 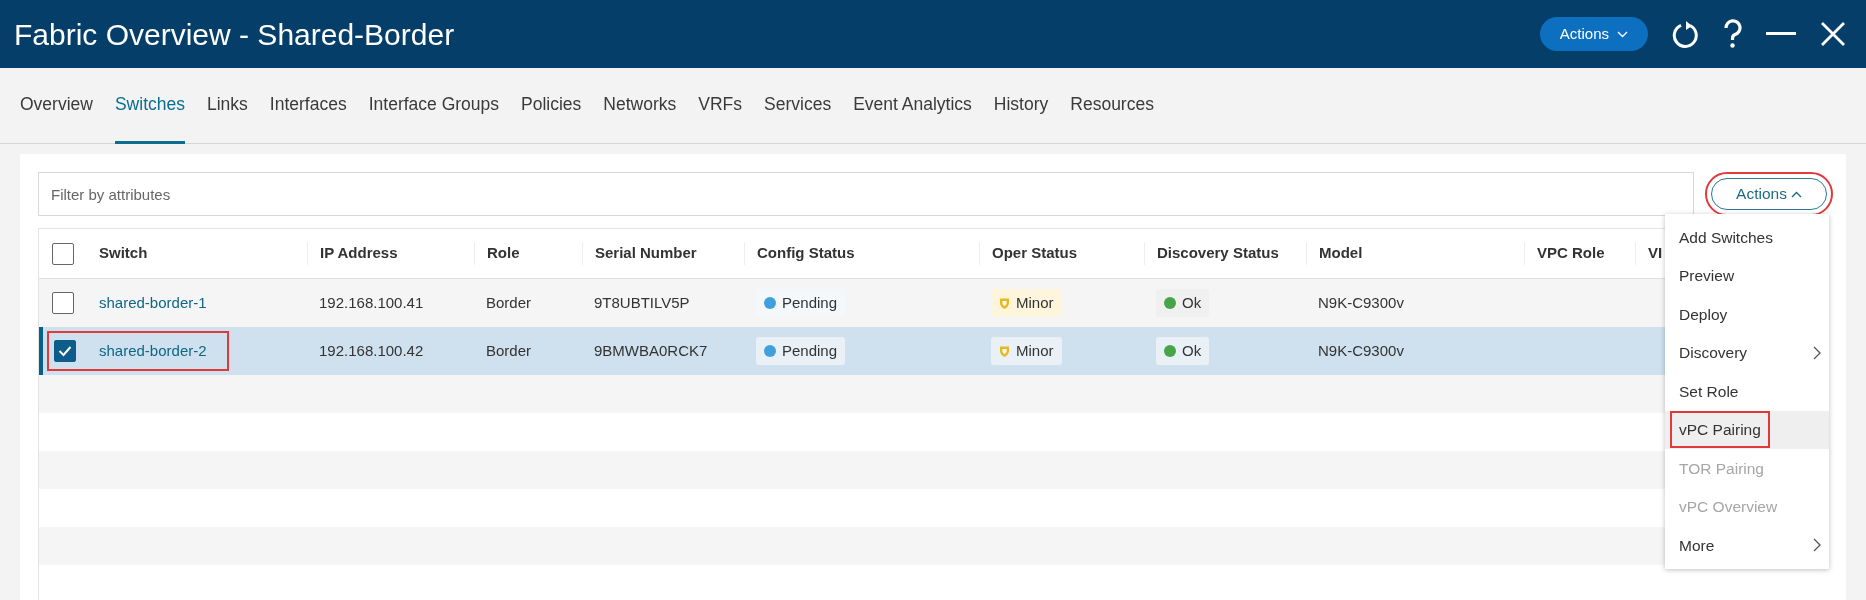 I want to click on column-header: Config Status, so click(x=861, y=253).